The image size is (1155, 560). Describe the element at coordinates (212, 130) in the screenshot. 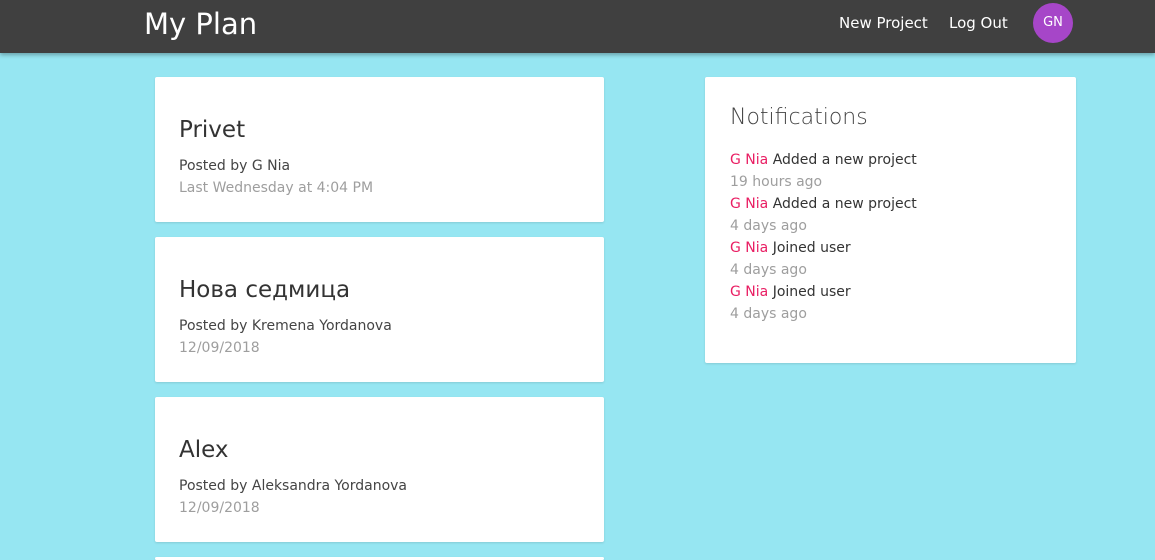

I see `project-title: Privet` at that location.